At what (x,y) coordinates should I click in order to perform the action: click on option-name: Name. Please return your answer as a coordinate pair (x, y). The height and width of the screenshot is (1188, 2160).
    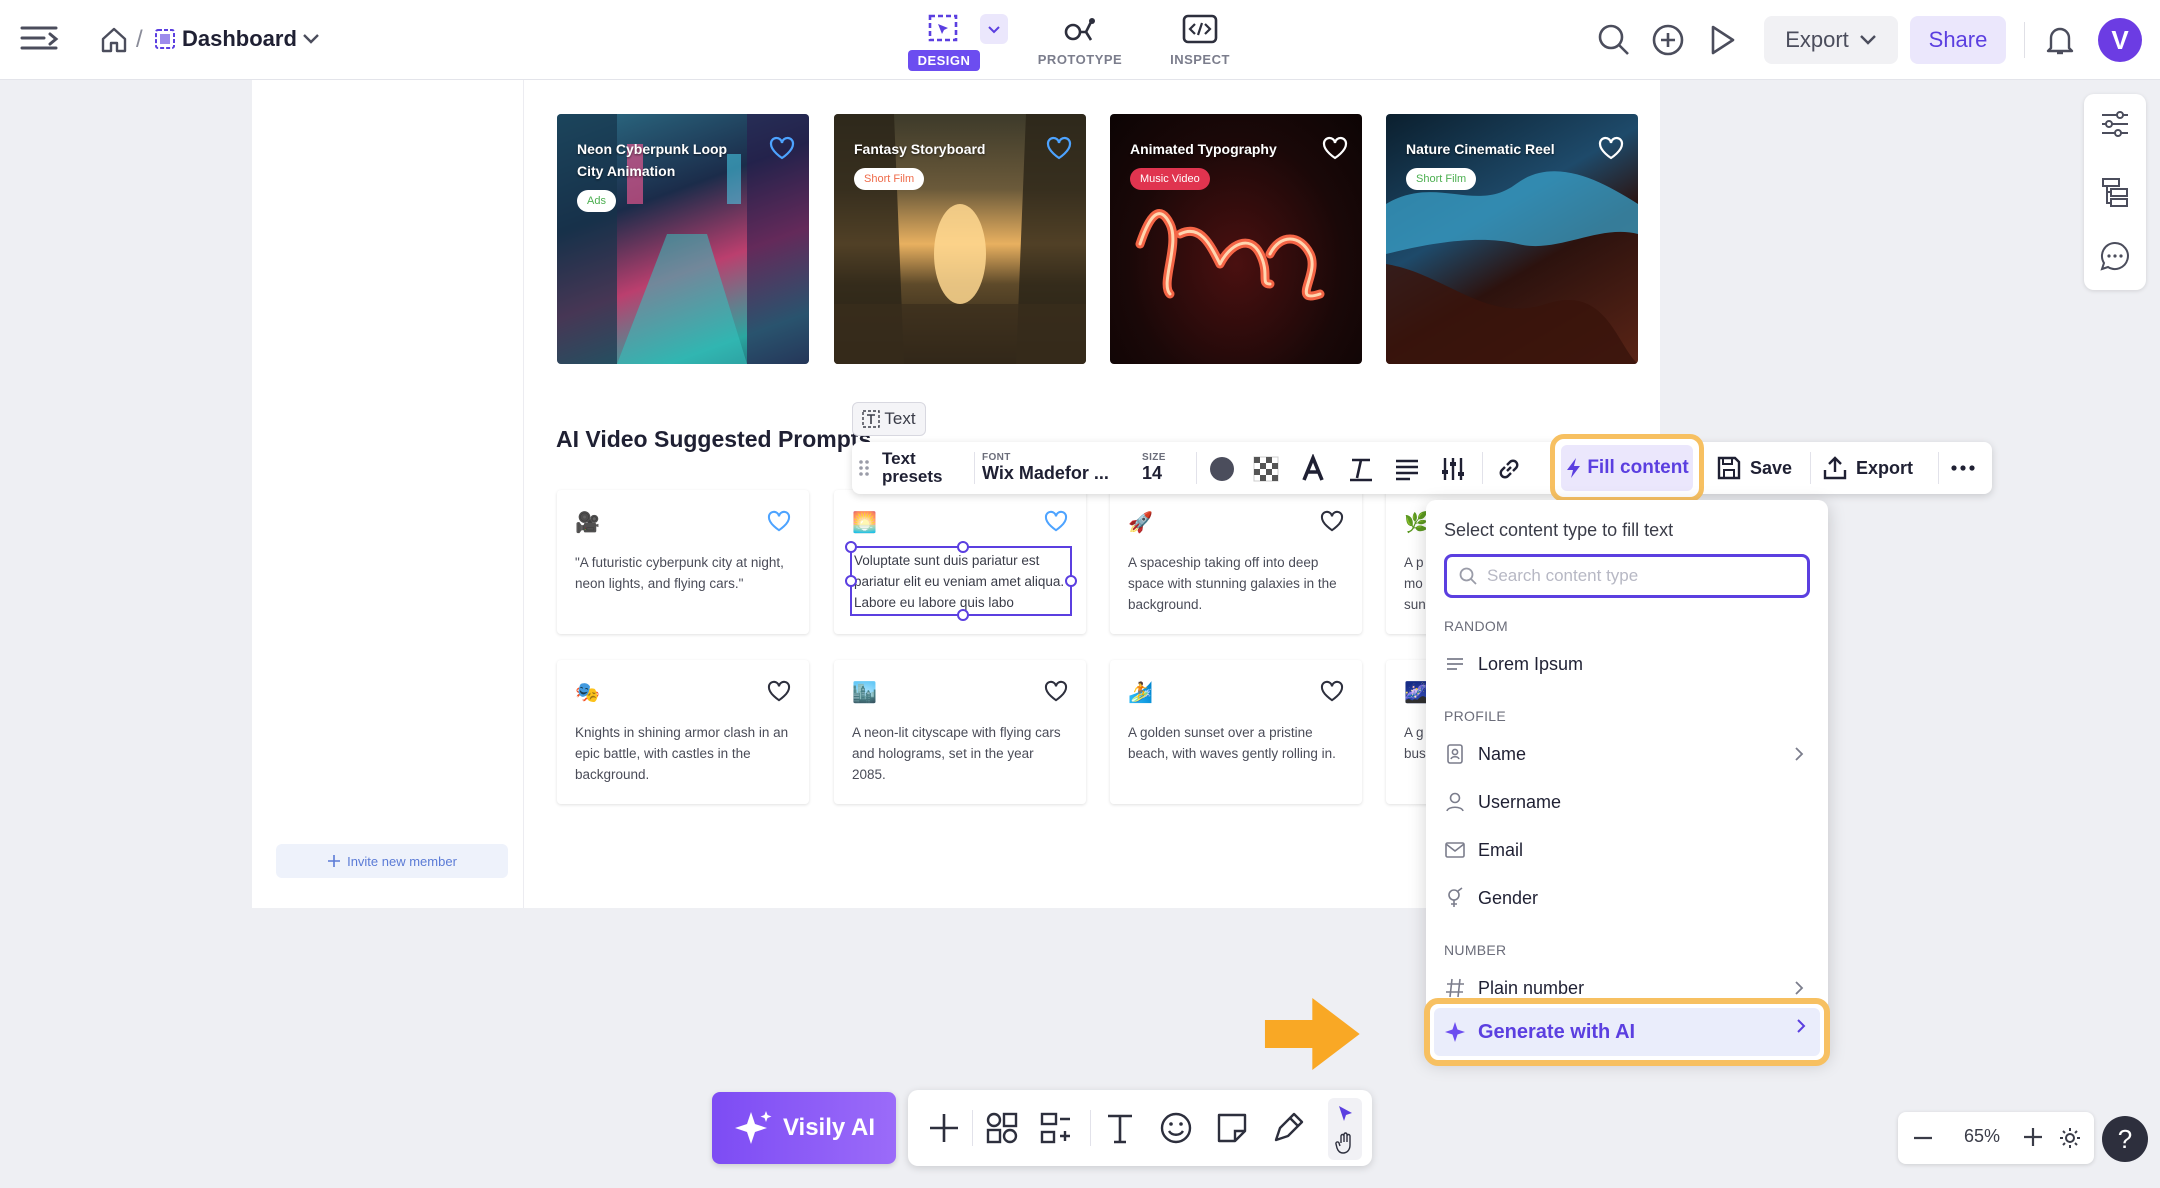
    Looking at the image, I should click on (1627, 754).